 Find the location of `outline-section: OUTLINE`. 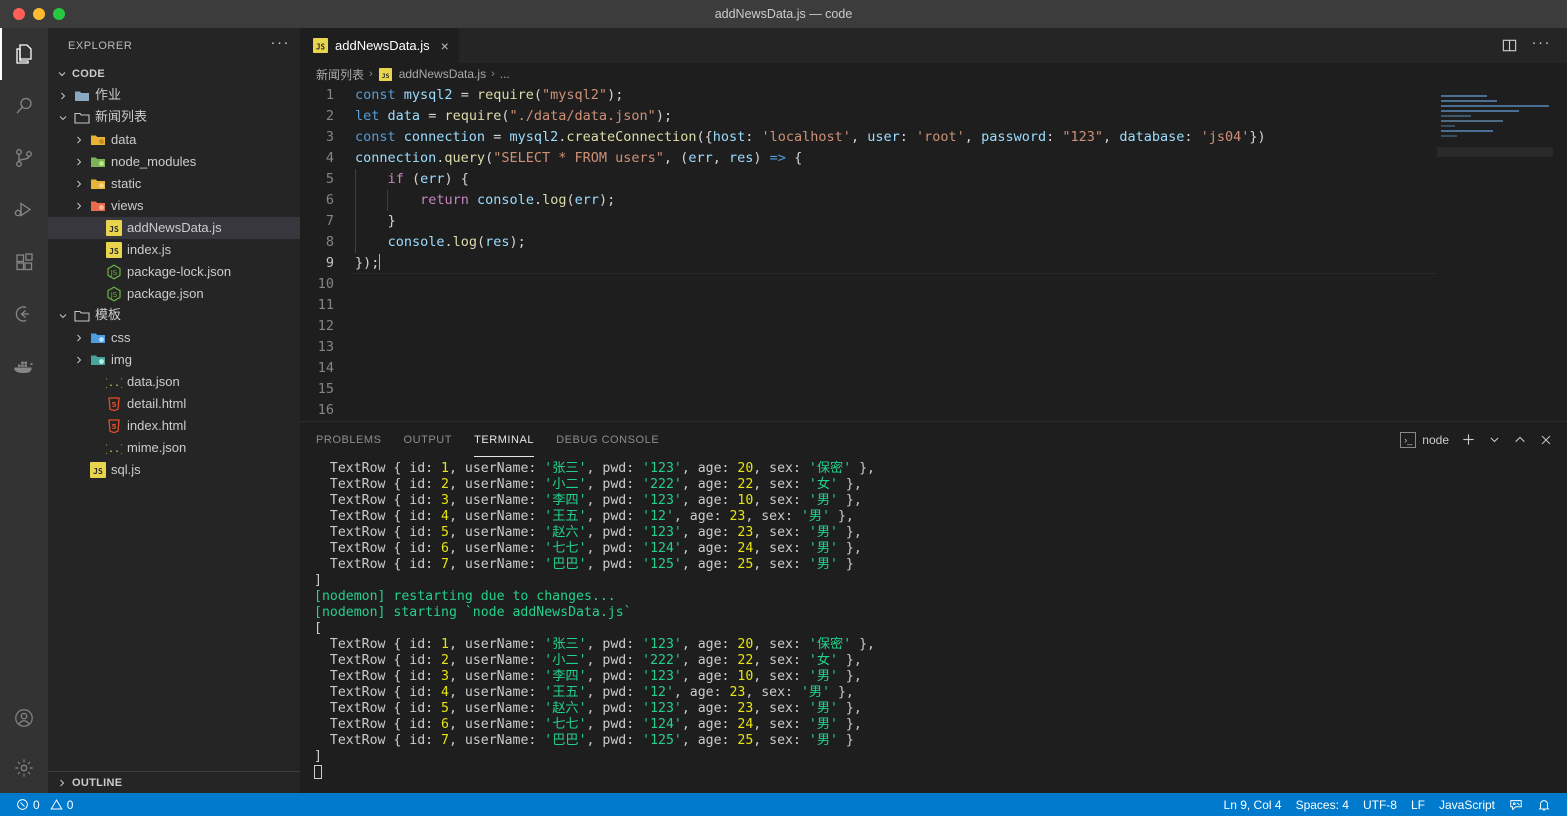

outline-section: OUTLINE is located at coordinates (174, 782).